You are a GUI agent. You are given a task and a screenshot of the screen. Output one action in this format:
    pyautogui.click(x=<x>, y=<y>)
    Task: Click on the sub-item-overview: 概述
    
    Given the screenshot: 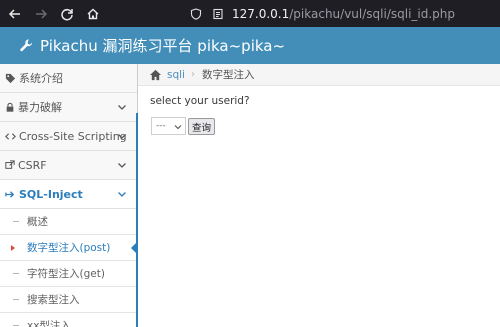 What is the action you would take?
    pyautogui.click(x=68, y=222)
    